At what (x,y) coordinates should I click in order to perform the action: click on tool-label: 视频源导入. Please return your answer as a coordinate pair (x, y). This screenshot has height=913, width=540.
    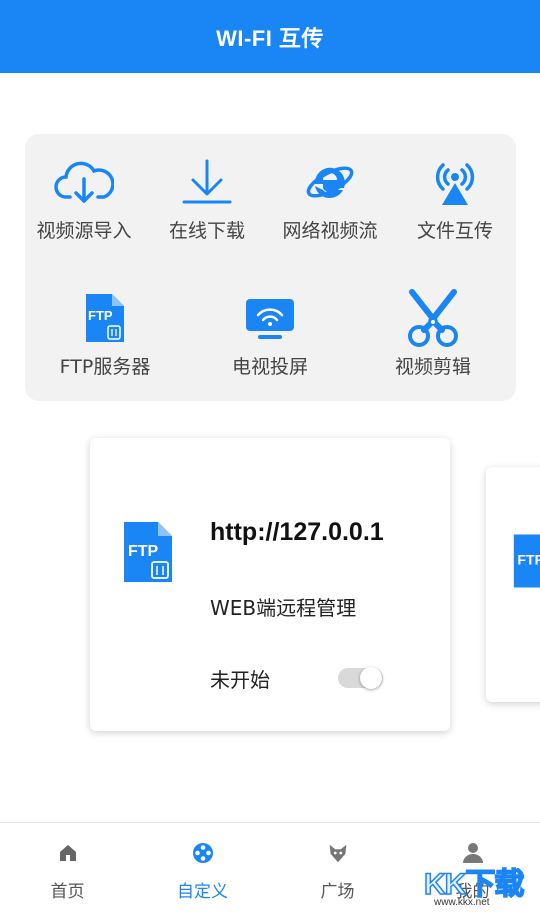
    Looking at the image, I should click on (84, 231).